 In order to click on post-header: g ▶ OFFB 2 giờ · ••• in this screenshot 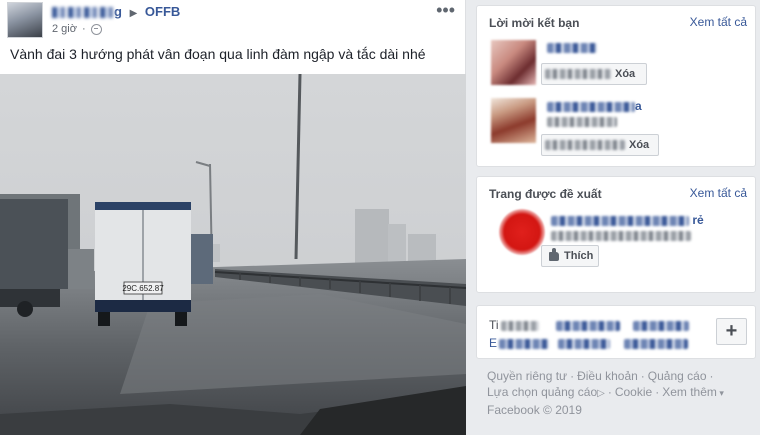, I will do `click(232, 20)`.